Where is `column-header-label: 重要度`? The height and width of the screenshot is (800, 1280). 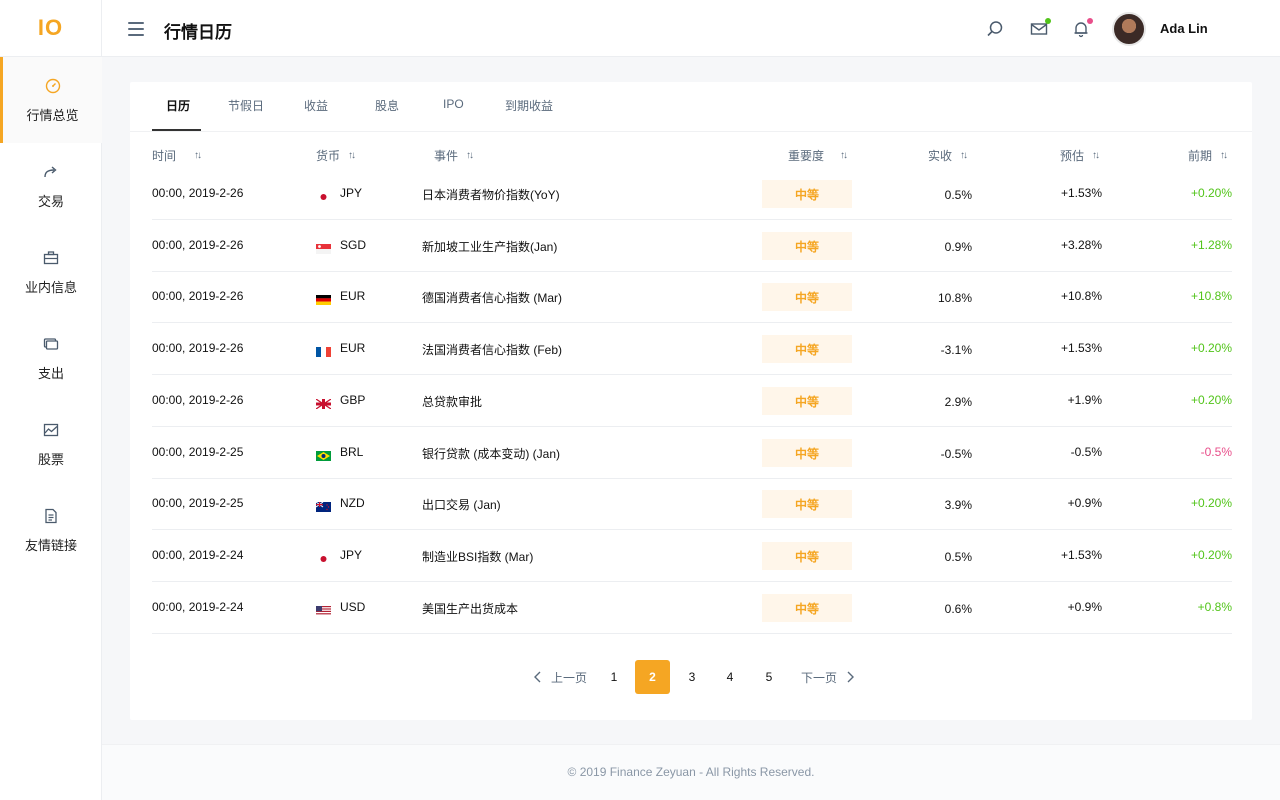
column-header-label: 重要度 is located at coordinates (806, 156).